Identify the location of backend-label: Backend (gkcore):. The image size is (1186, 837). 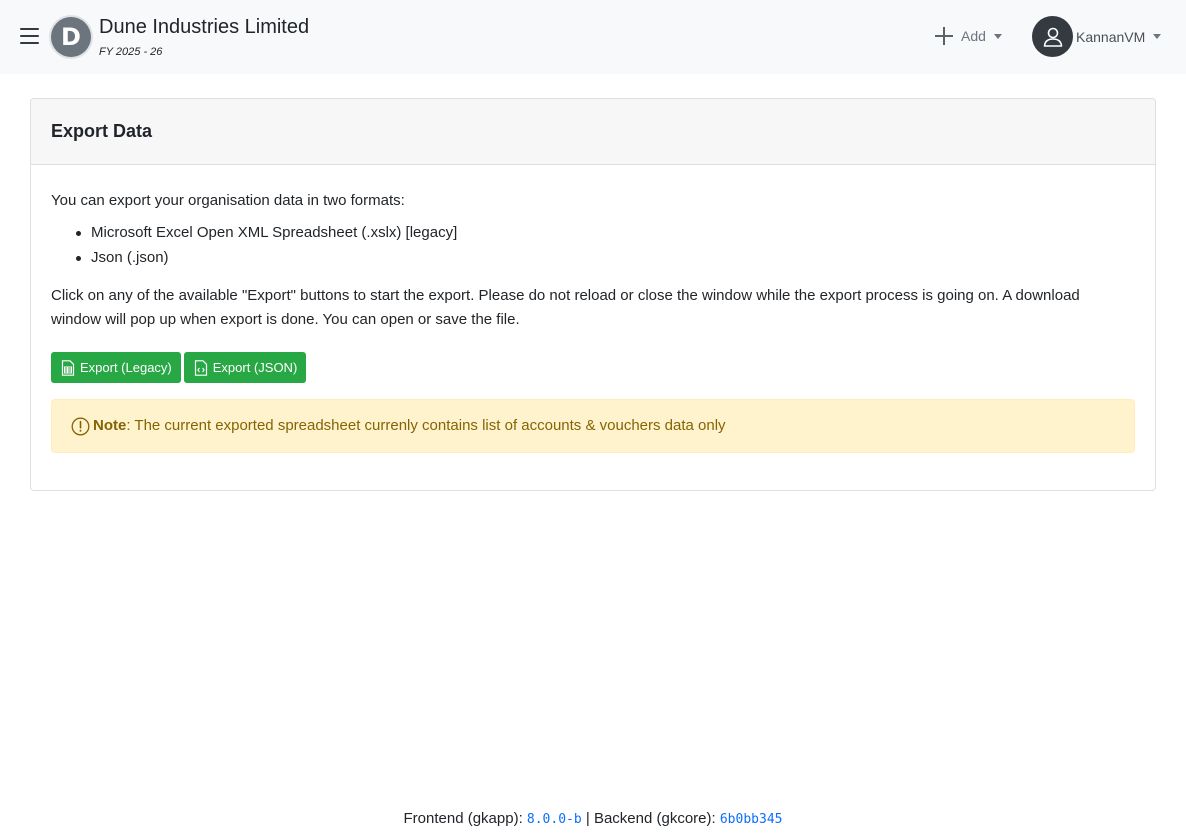
(654, 818).